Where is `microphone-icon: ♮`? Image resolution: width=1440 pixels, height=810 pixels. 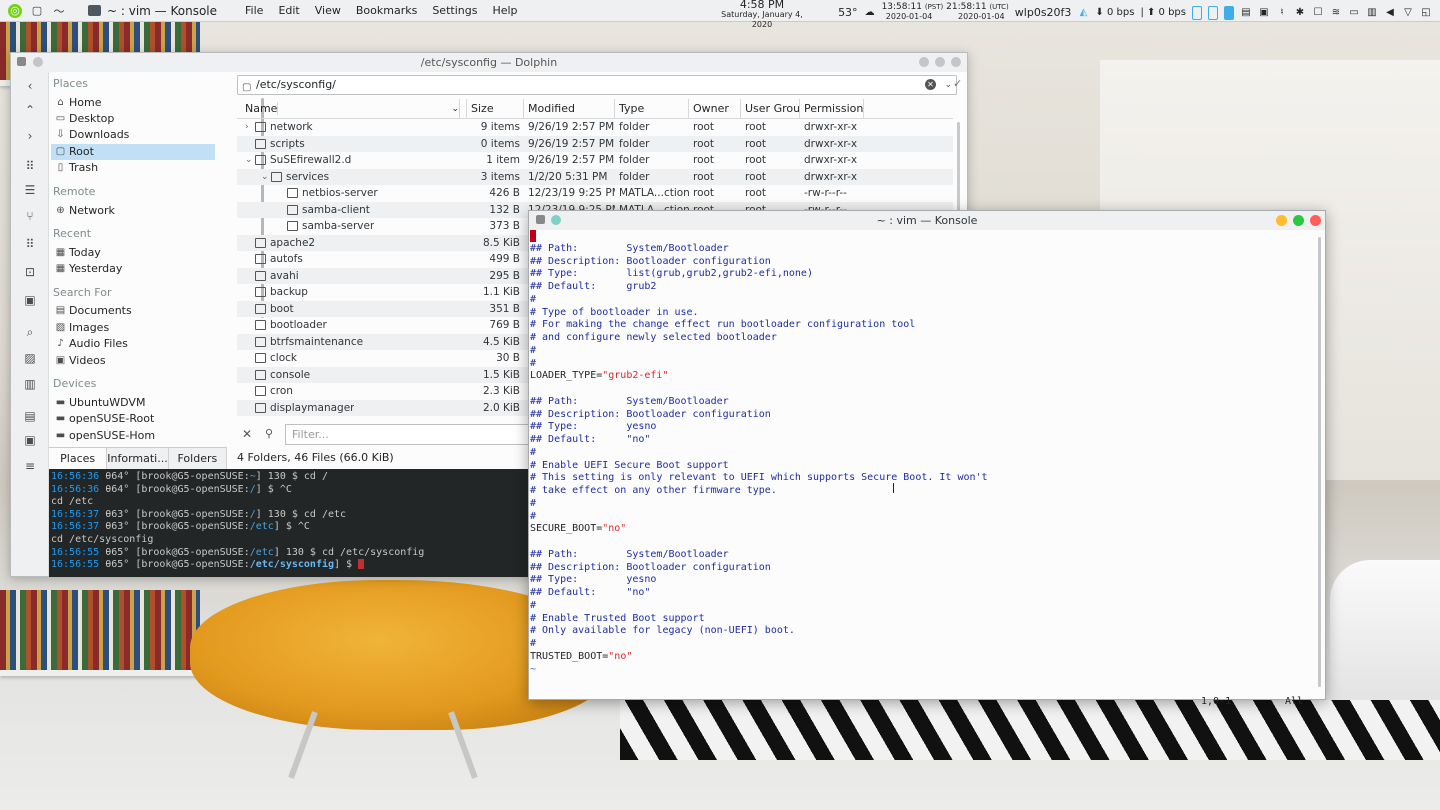 microphone-icon: ♮ is located at coordinates (1282, 13).